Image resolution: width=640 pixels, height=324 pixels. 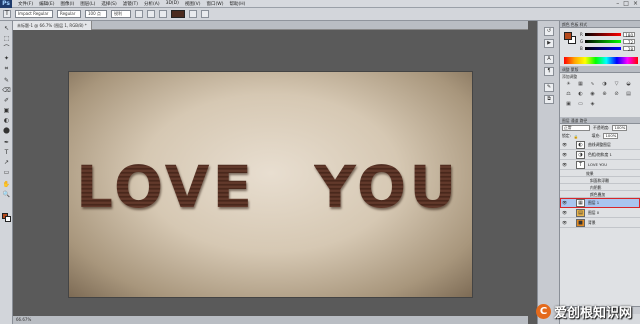 What do you see at coordinates (549, 71) in the screenshot?
I see `paragraph-panel-icon: ¶` at bounding box center [549, 71].